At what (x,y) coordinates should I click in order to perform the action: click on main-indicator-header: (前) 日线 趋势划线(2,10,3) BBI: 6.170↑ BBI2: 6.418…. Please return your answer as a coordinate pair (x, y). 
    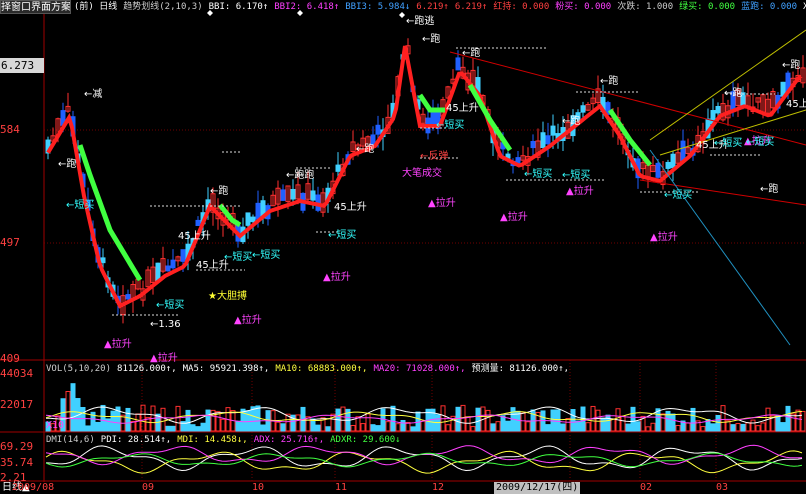
    Looking at the image, I should click on (440, 7).